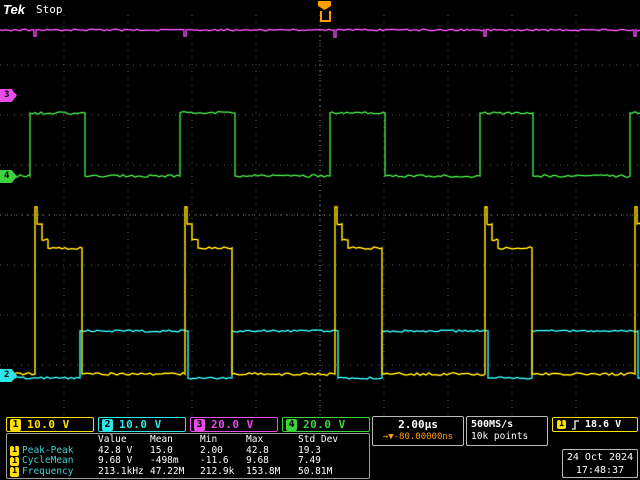 The width and height of the screenshot is (640, 480). Describe the element at coordinates (7, 375) in the screenshot. I see `ch2-marker-label: 2` at that location.